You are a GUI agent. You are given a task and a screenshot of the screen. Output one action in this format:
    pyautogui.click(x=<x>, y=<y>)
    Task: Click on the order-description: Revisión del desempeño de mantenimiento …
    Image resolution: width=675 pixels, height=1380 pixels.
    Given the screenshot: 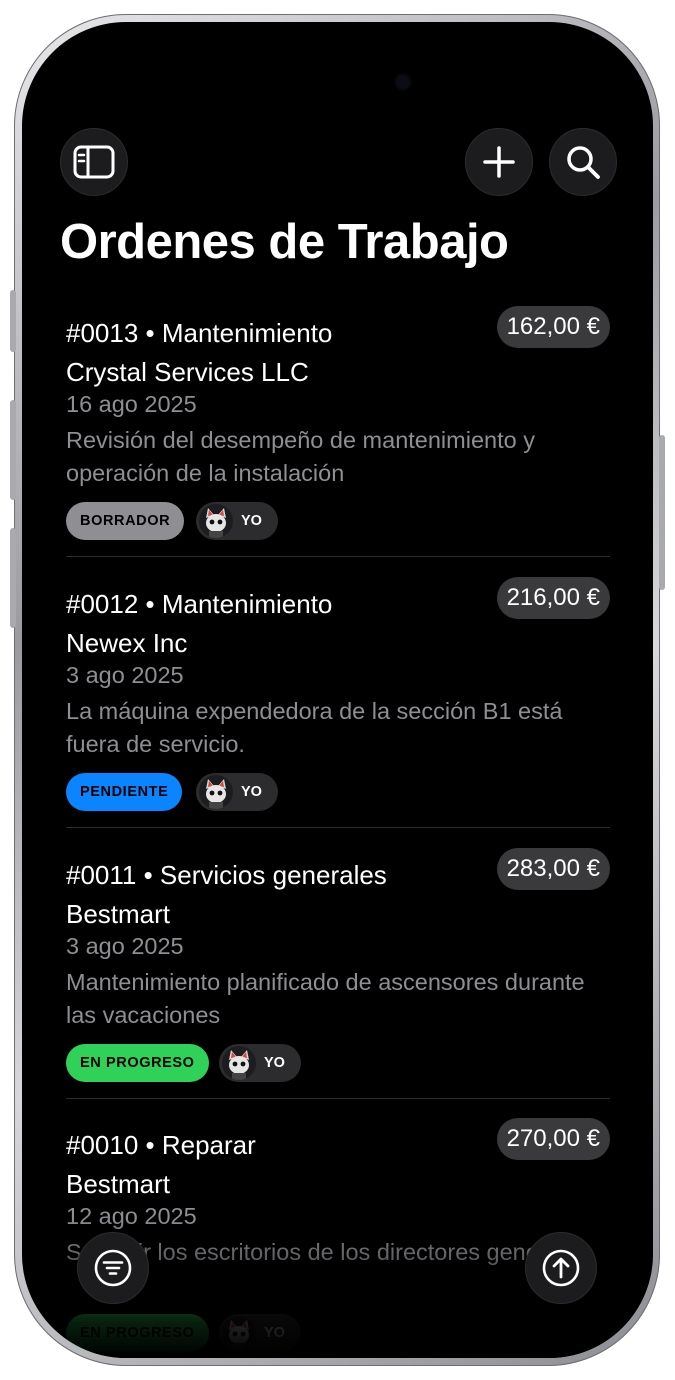 What is the action you would take?
    pyautogui.click(x=300, y=456)
    